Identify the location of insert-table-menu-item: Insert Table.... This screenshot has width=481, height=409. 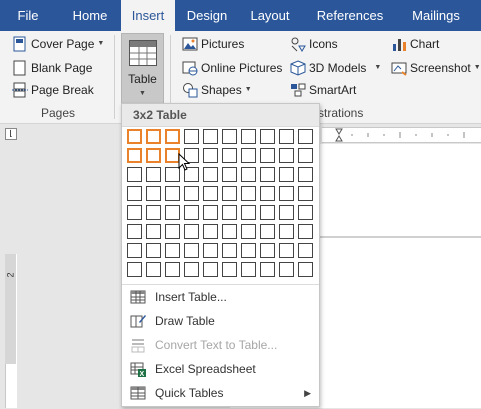
(220, 297).